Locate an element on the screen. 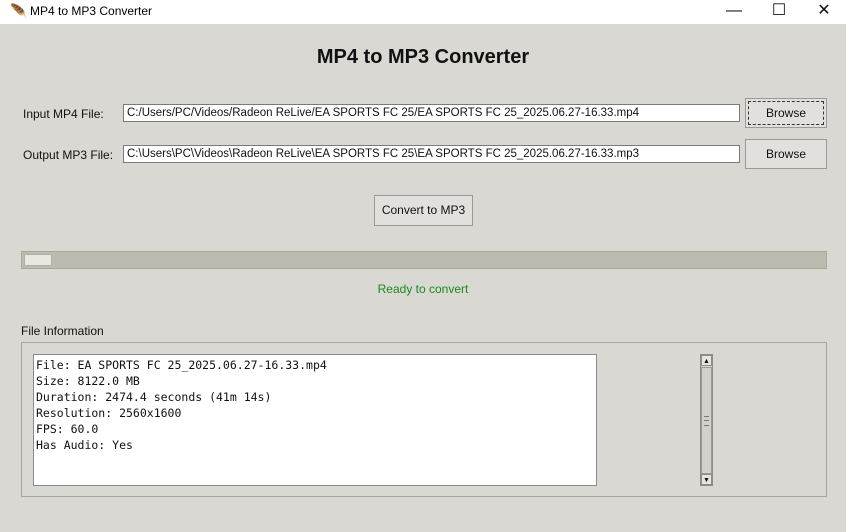 The width and height of the screenshot is (846, 532). progress-bar is located at coordinates (424, 260).